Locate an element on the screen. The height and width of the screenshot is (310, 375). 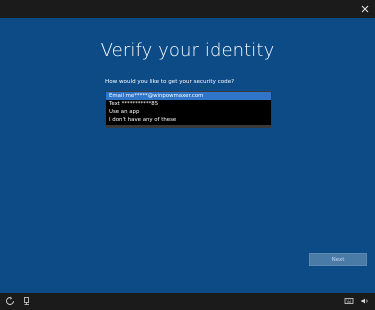
option-text: Text ***********85 is located at coordinates (188, 104).